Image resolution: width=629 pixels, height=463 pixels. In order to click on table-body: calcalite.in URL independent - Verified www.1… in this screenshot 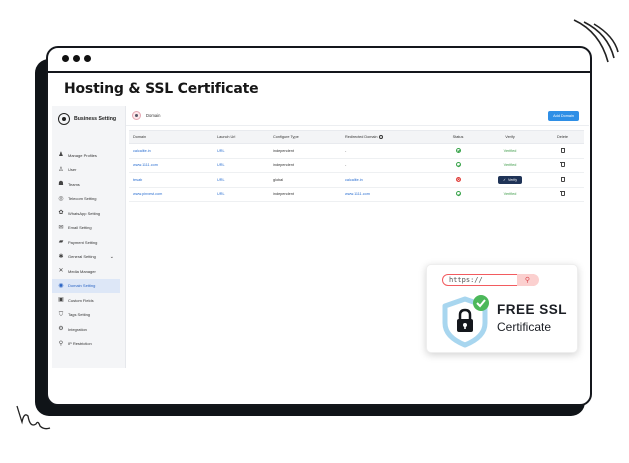, I will do `click(356, 173)`.